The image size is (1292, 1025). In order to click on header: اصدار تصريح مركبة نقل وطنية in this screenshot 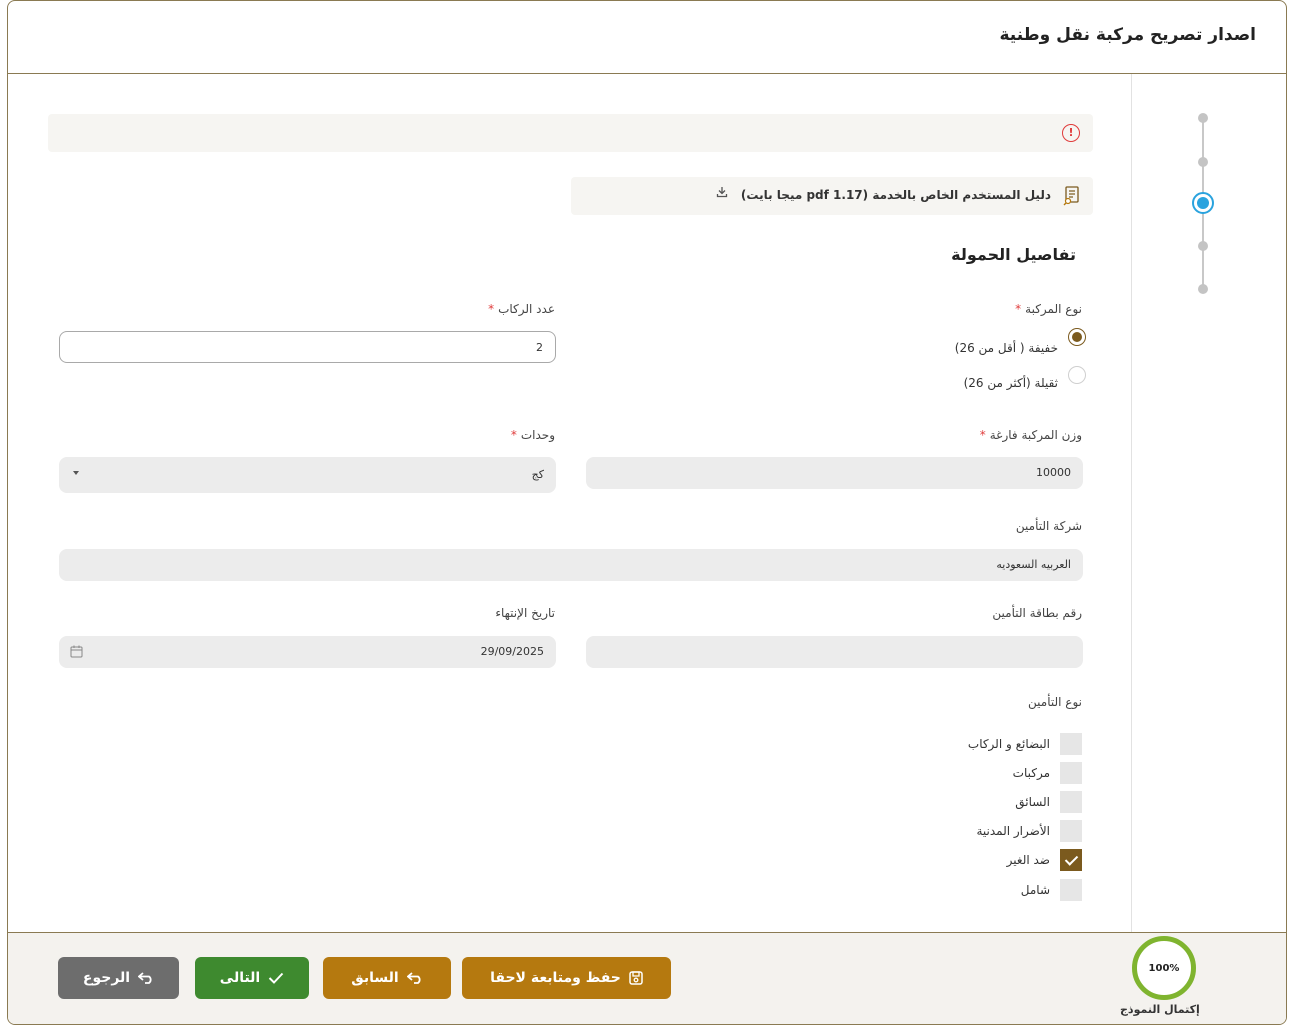, I will do `click(647, 37)`.